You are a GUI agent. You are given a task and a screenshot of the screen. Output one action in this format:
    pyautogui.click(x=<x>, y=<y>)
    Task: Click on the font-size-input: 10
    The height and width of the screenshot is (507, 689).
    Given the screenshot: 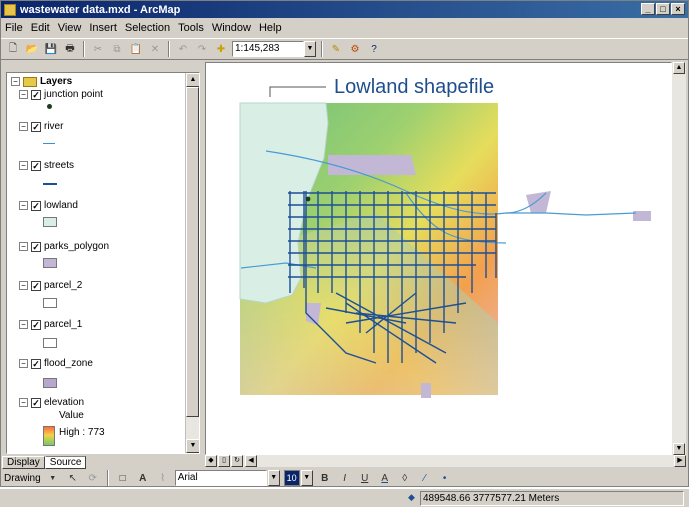 What is the action you would take?
    pyautogui.click(x=291, y=478)
    